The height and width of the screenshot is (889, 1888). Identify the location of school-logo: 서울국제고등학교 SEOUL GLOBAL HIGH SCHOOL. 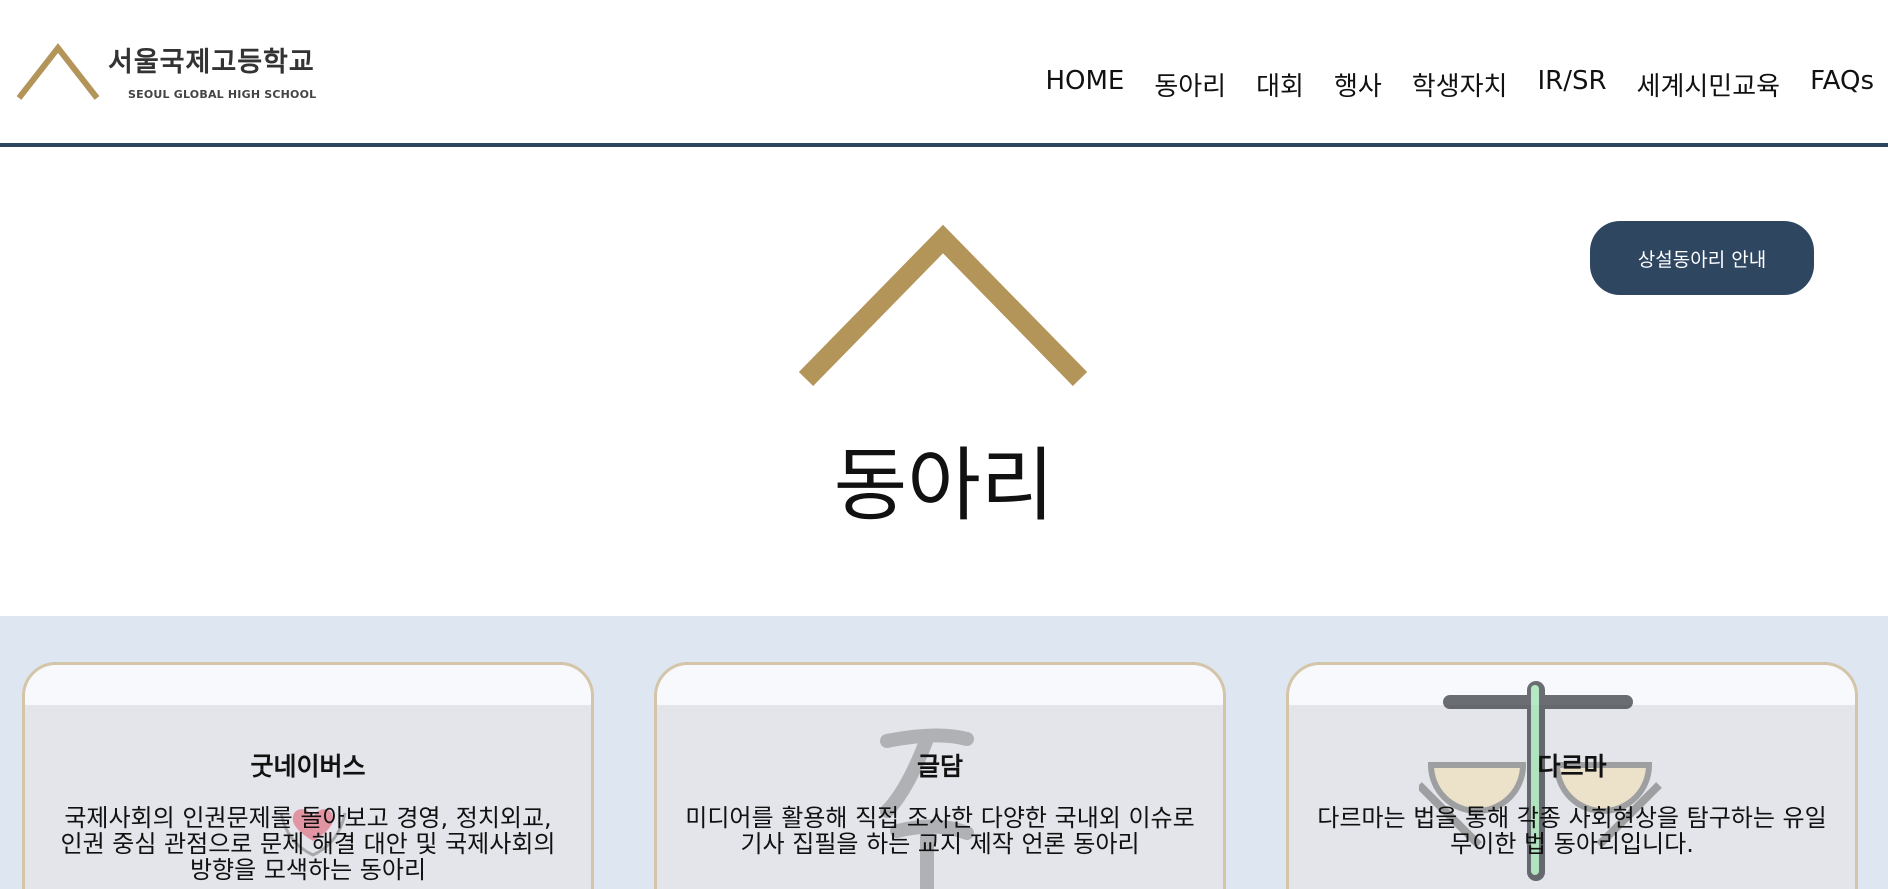
(166, 72).